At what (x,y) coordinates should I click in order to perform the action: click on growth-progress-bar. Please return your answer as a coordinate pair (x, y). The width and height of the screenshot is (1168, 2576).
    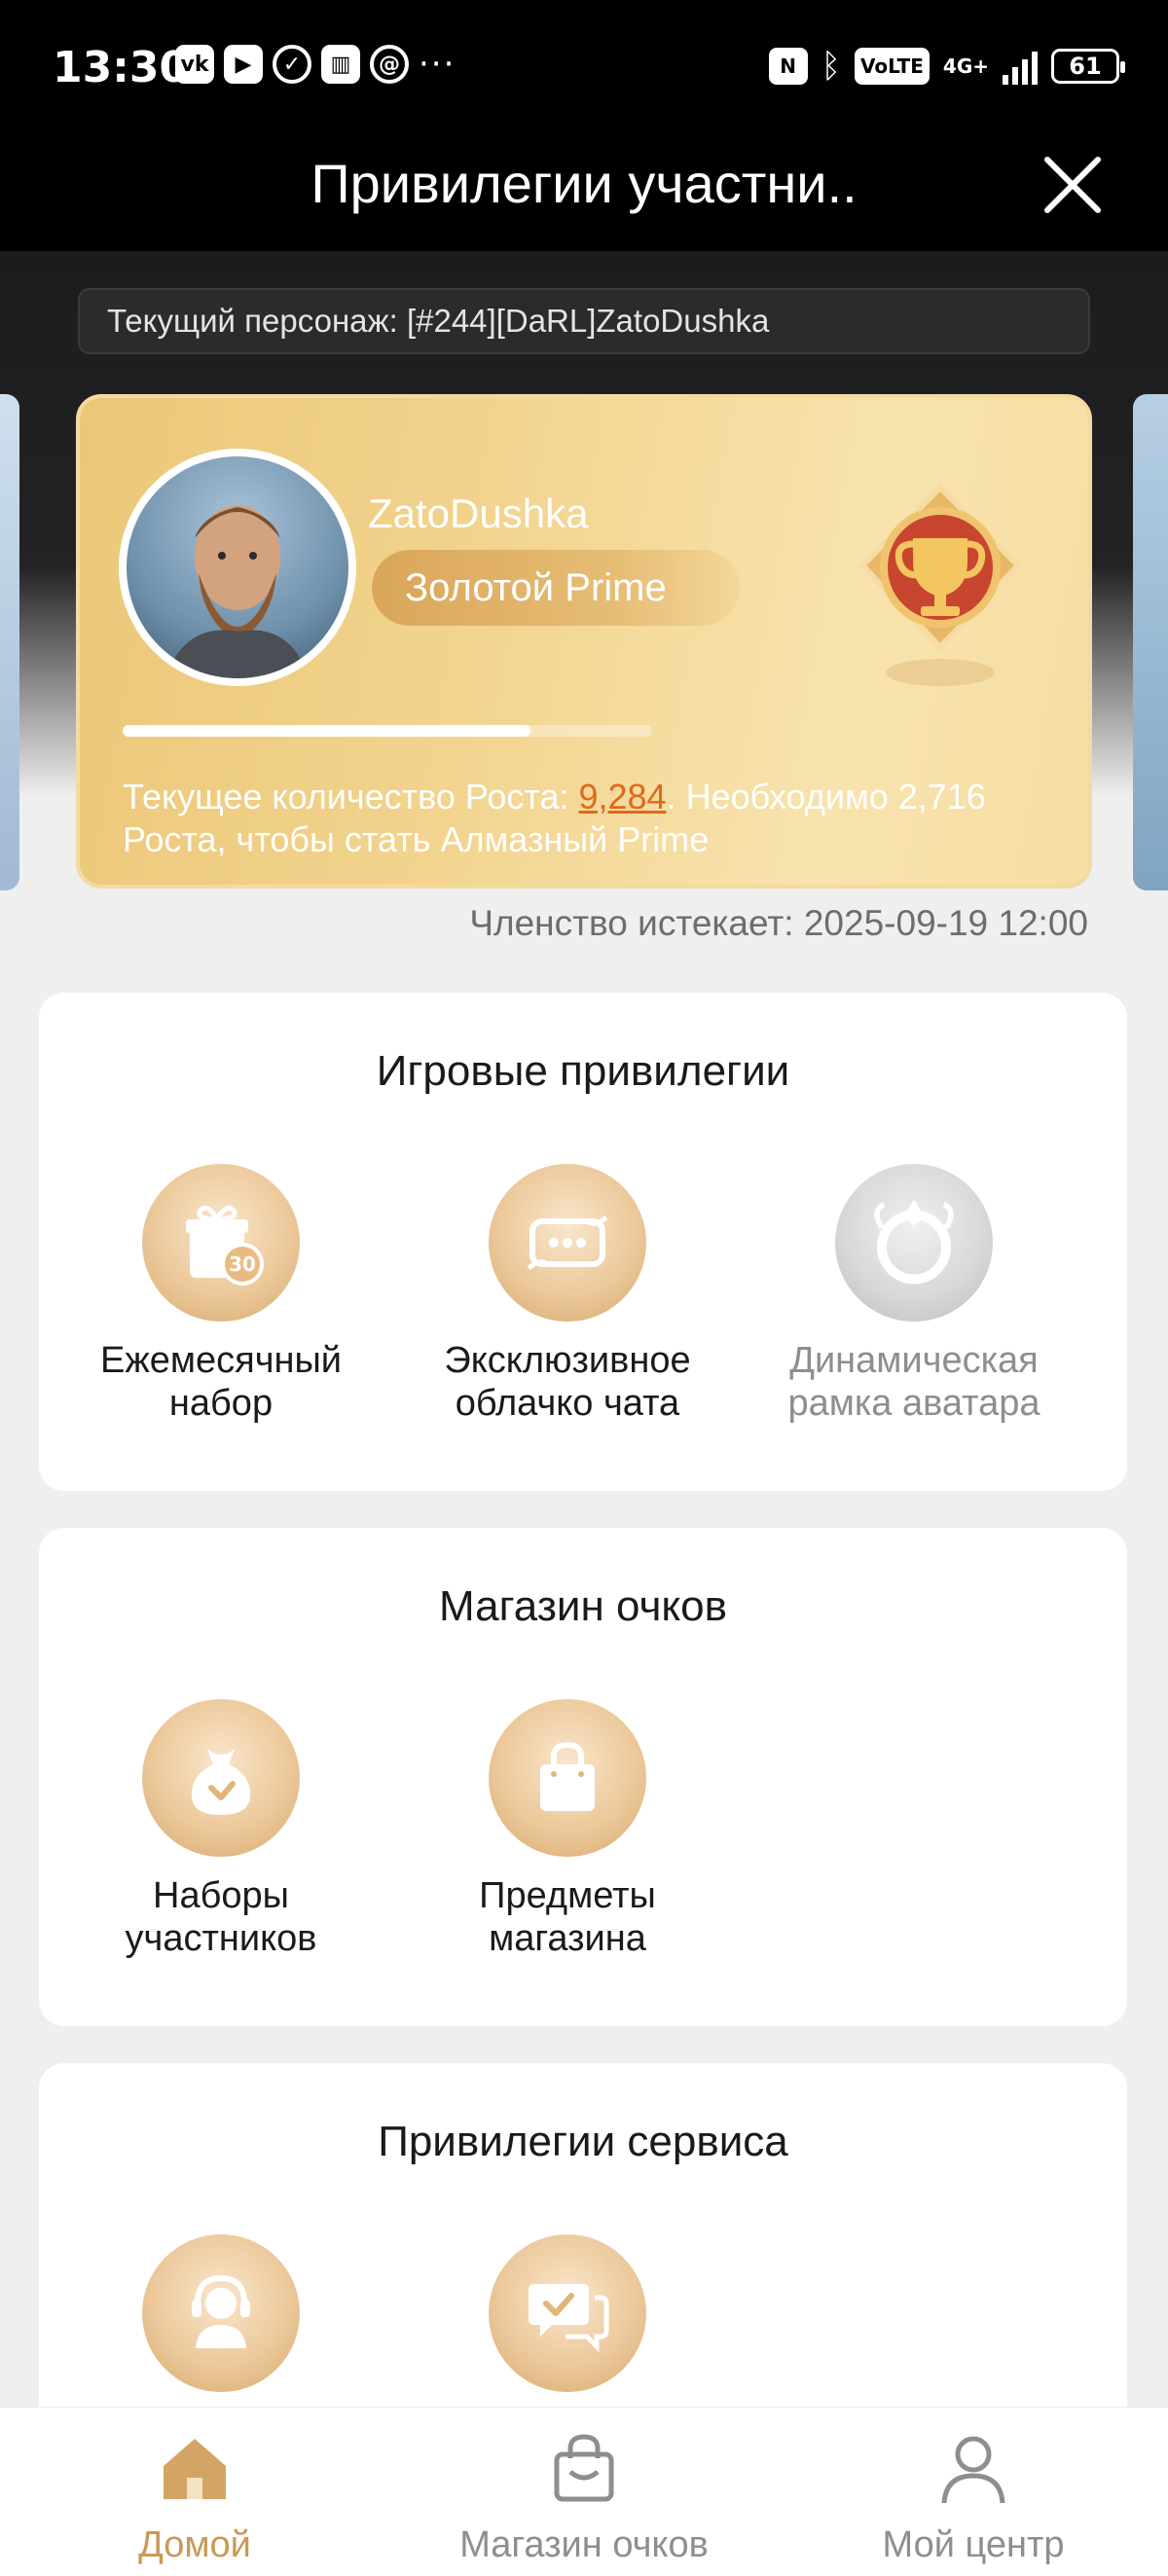
    Looking at the image, I should click on (388, 731).